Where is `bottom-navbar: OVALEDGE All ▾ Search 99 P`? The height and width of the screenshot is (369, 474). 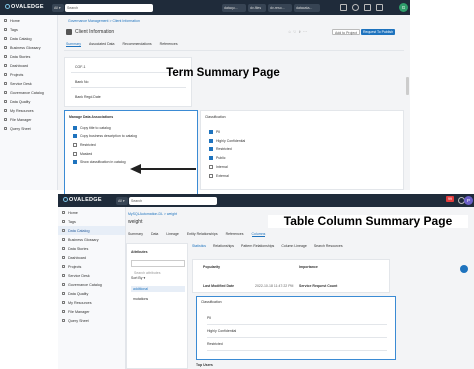
bottom-navbar: OVALEDGE All ▾ Search 99 P is located at coordinates (266, 200).